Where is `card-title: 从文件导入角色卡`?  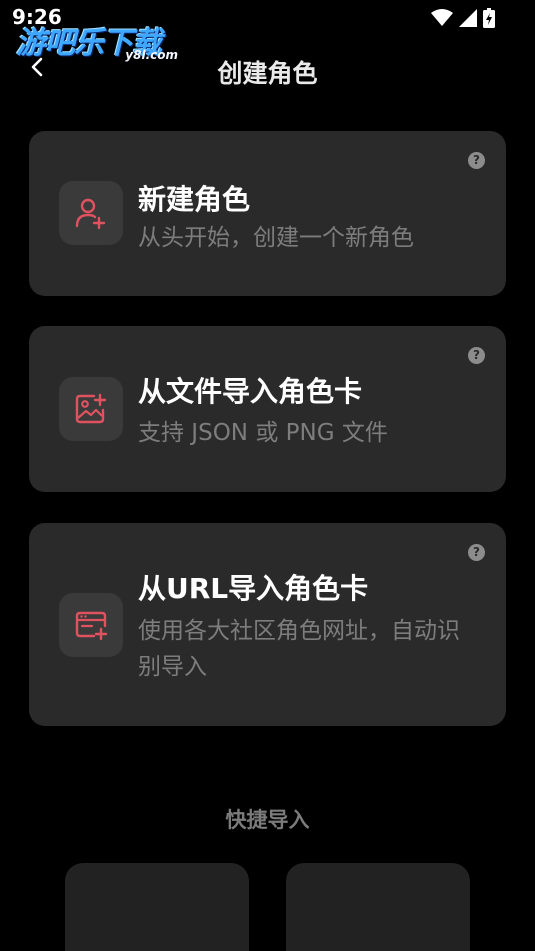
card-title: 从文件导入角色卡 is located at coordinates (250, 391).